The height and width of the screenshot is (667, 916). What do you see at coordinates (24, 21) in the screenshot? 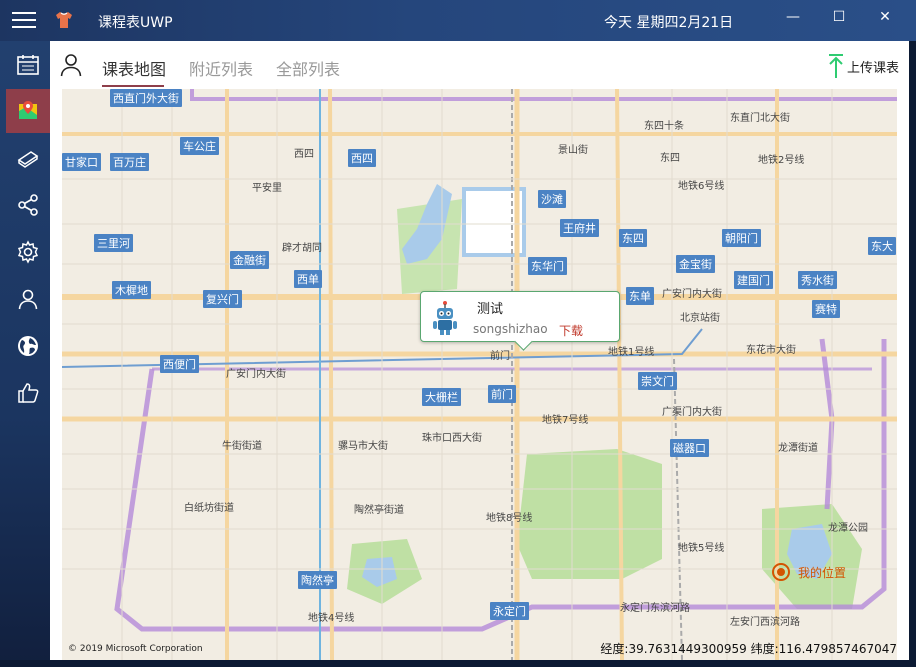
I see `hamburger-menu-icon` at bounding box center [24, 21].